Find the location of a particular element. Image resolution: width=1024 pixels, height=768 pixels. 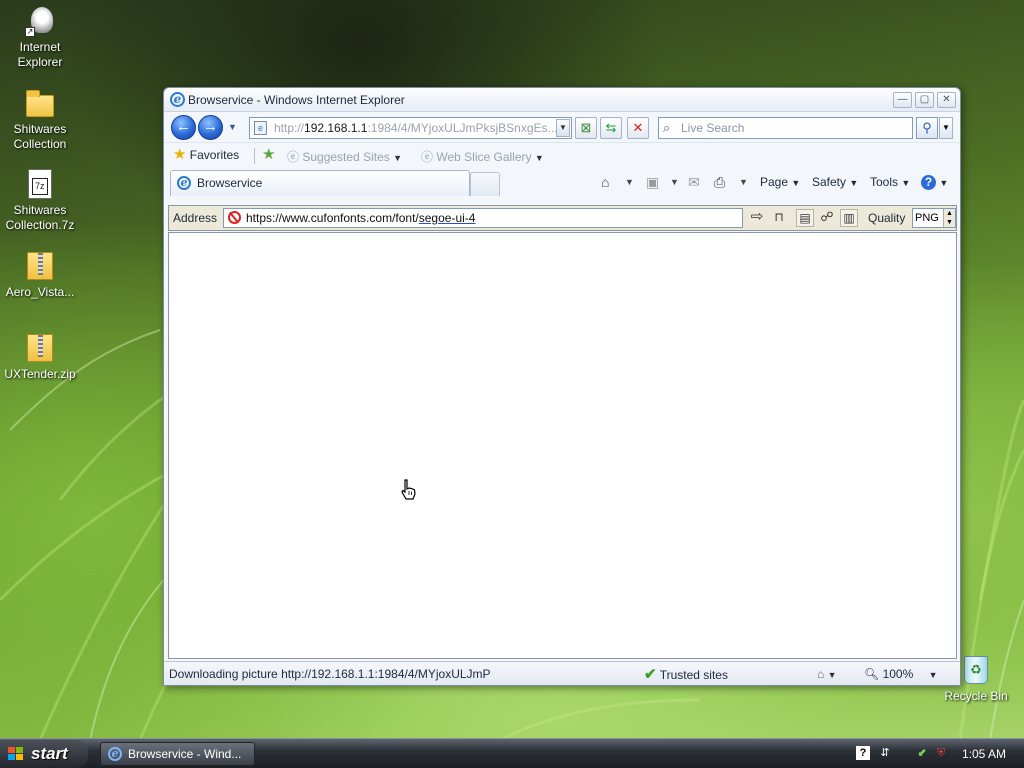

favorites-button: ★ Favorites is located at coordinates (206, 154).